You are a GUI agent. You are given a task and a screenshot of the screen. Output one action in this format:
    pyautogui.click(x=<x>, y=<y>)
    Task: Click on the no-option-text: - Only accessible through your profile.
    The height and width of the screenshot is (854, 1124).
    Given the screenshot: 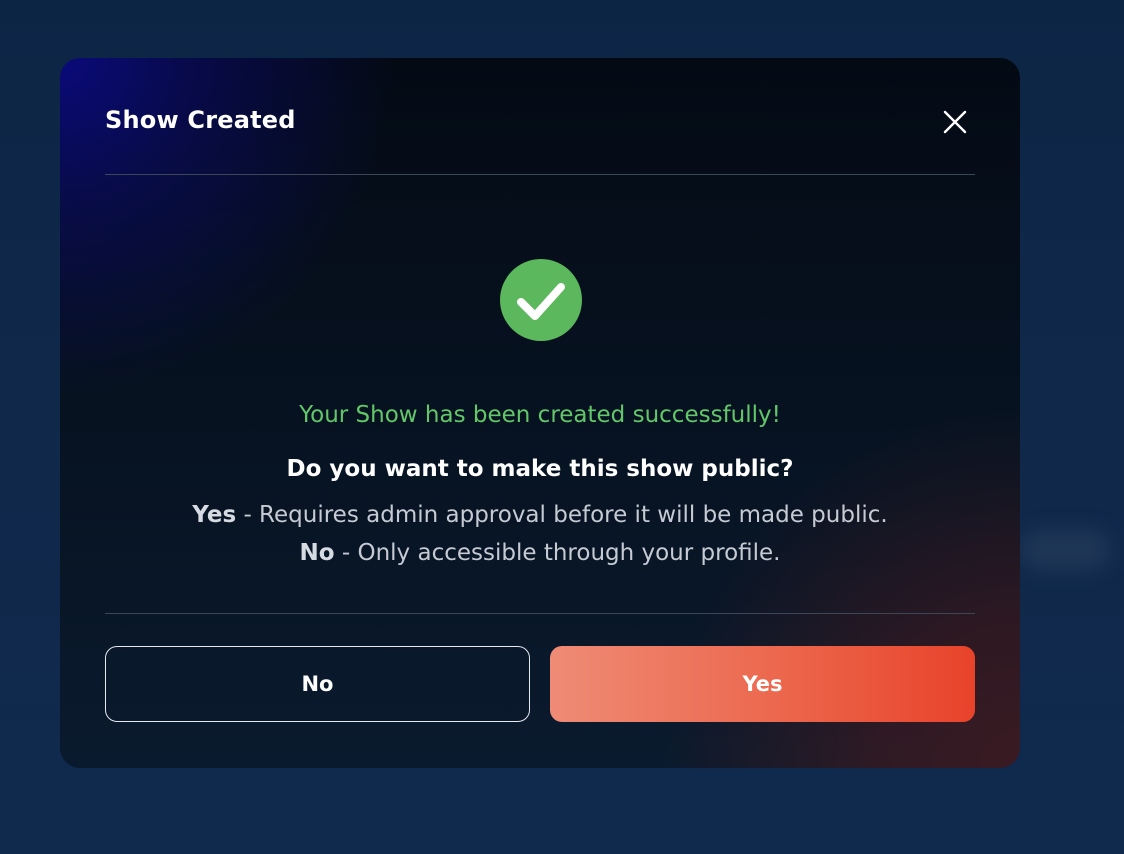 What is the action you would take?
    pyautogui.click(x=557, y=553)
    